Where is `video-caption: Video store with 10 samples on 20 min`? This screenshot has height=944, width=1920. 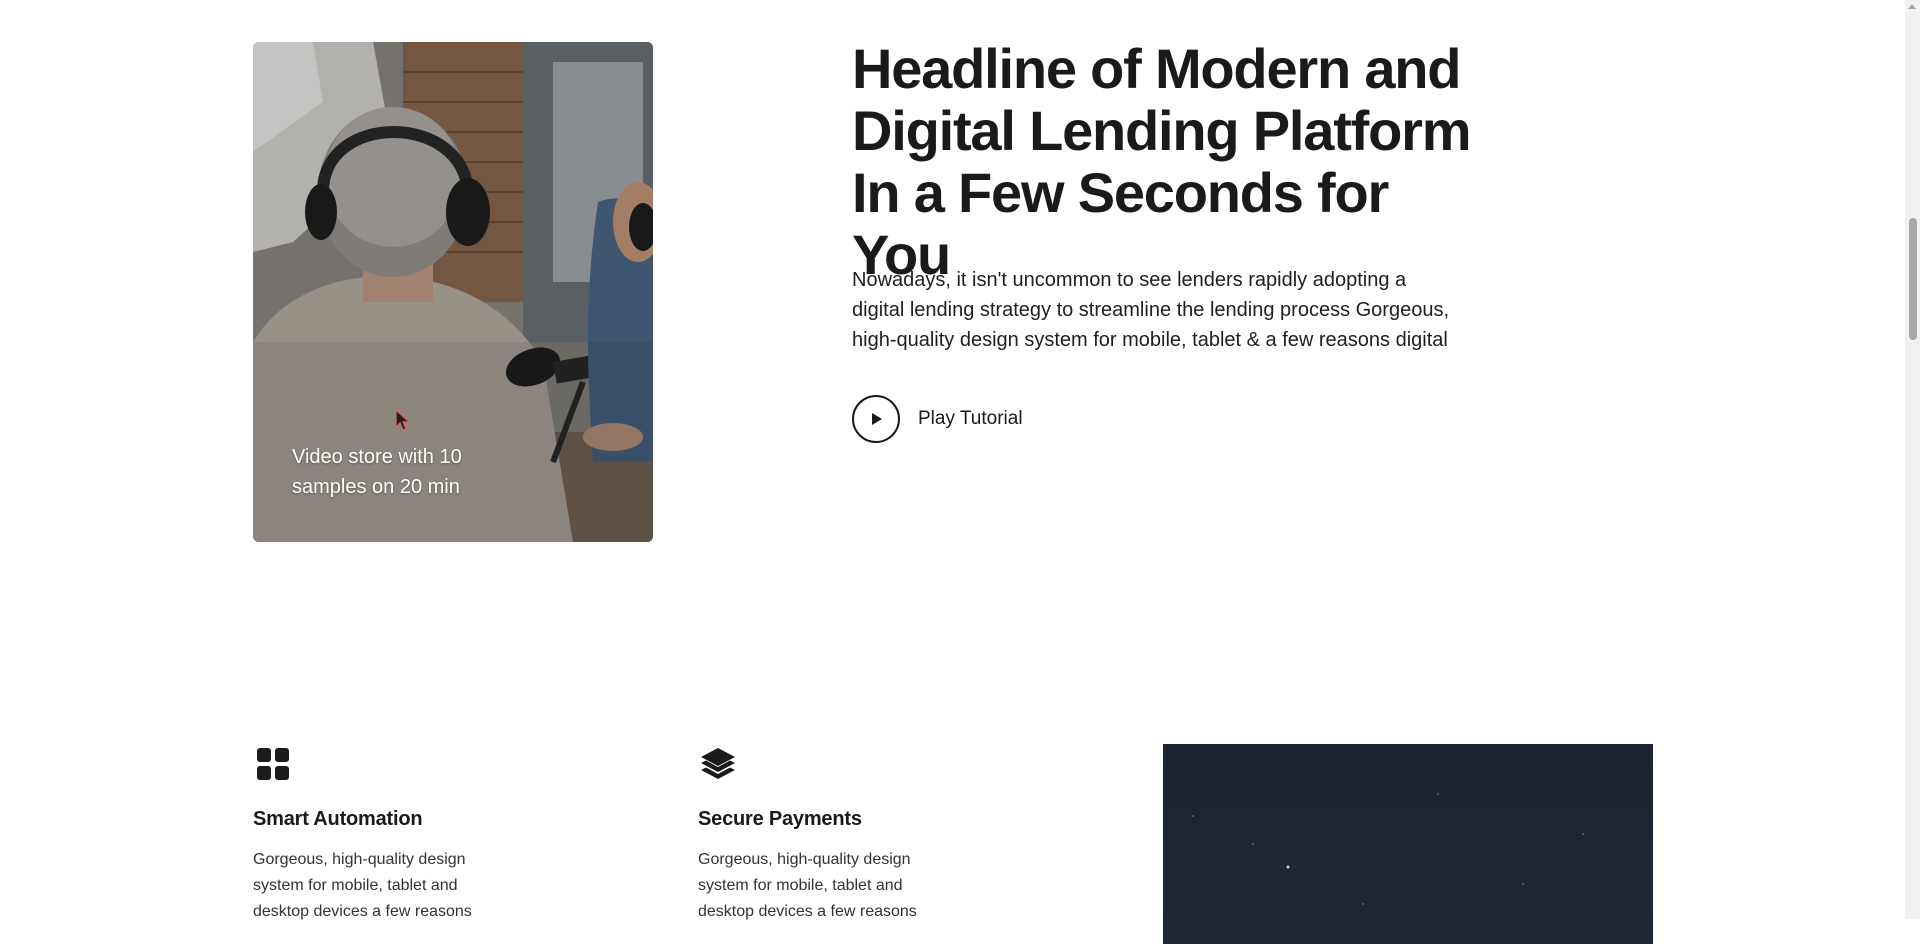
video-caption: Video store with 10 samples on 20 min is located at coordinates (377, 472).